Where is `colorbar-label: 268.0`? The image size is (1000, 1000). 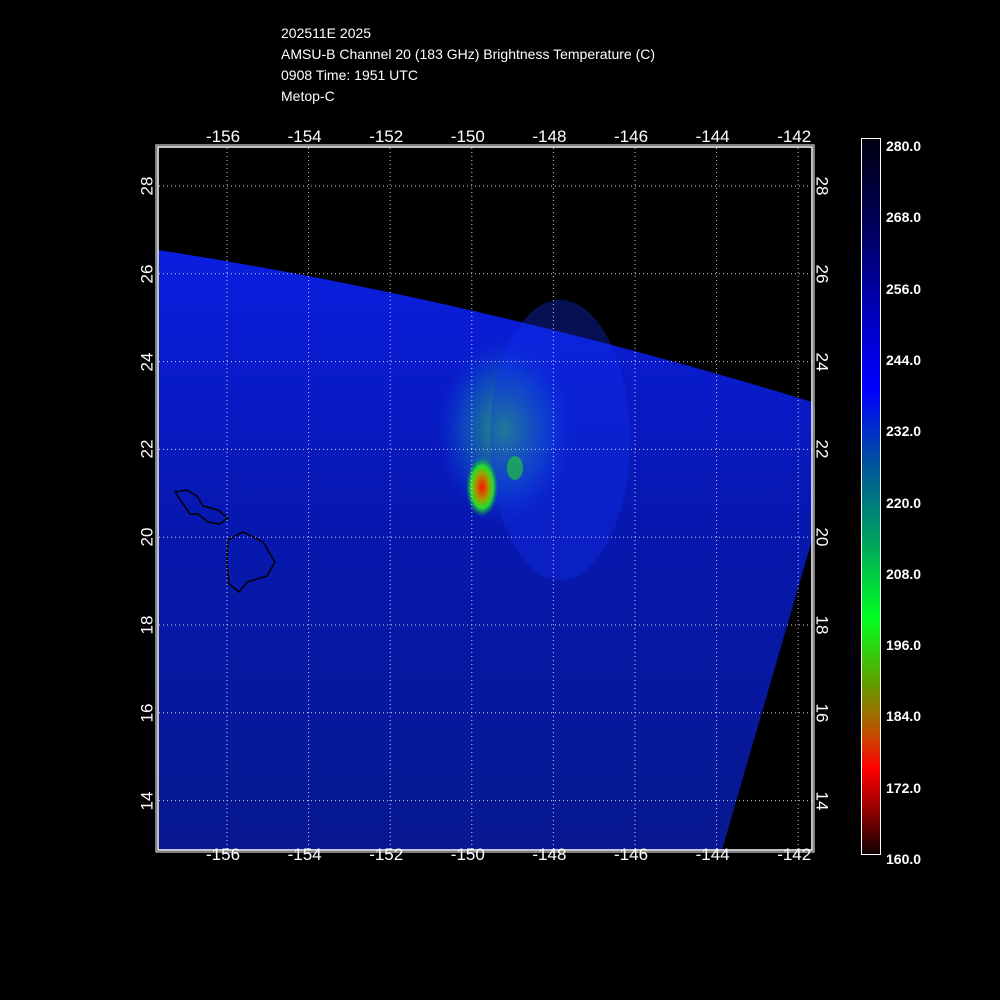
colorbar-label: 268.0 is located at coordinates (904, 217).